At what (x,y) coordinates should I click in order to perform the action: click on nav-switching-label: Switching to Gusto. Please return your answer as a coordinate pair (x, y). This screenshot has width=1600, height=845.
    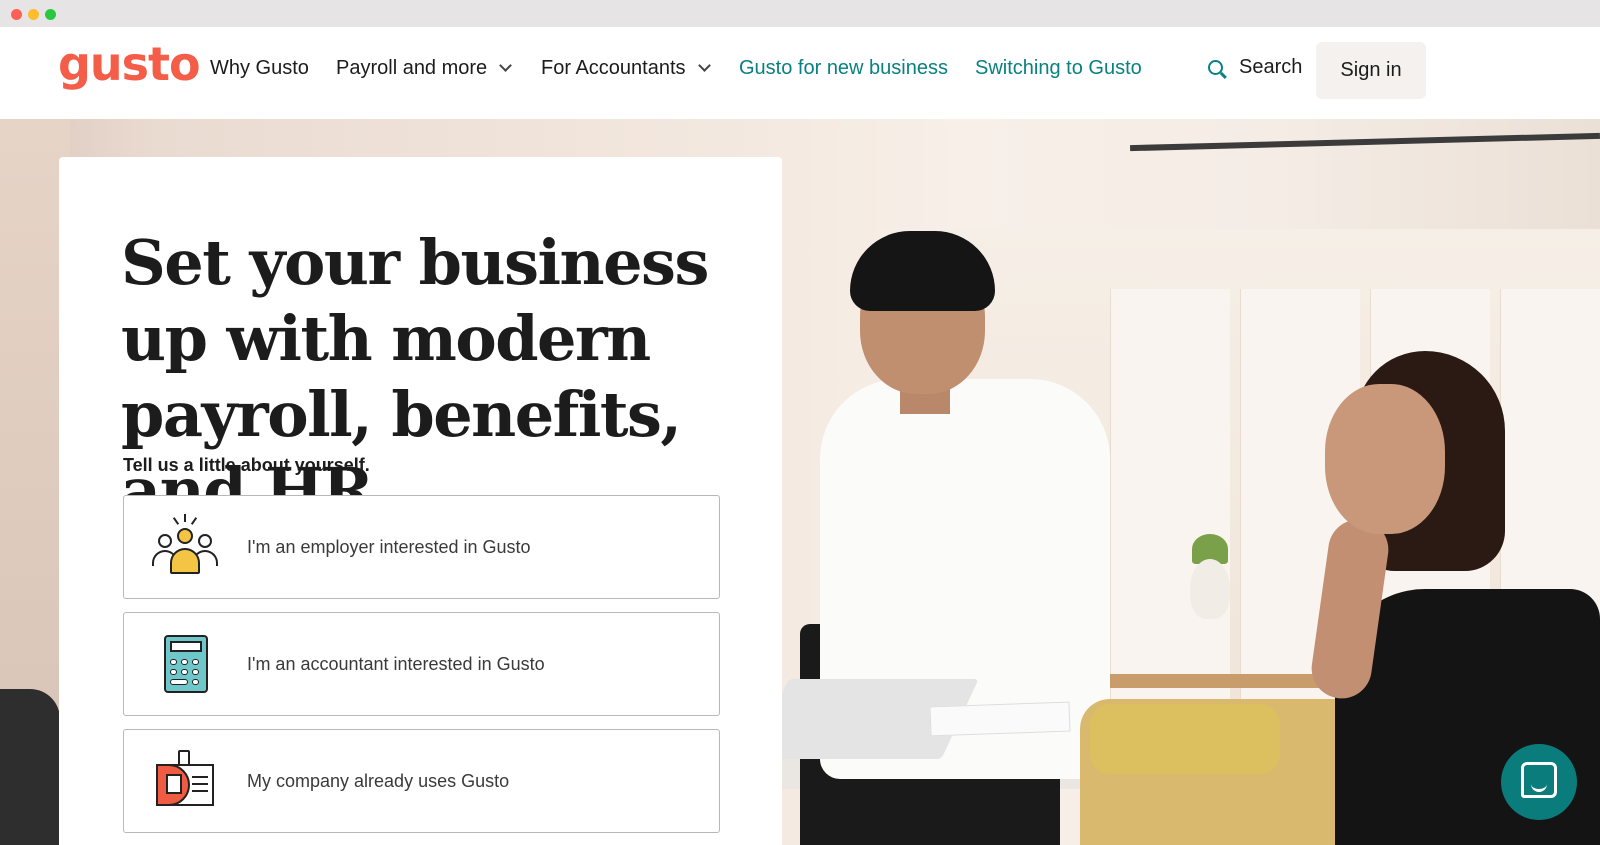
    Looking at the image, I should click on (1058, 68).